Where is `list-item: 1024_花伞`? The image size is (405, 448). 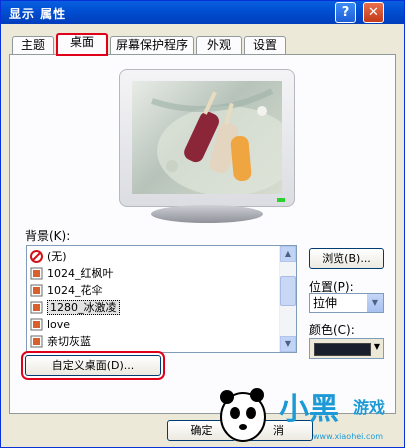 list-item: 1024_花伞 is located at coordinates (66, 290).